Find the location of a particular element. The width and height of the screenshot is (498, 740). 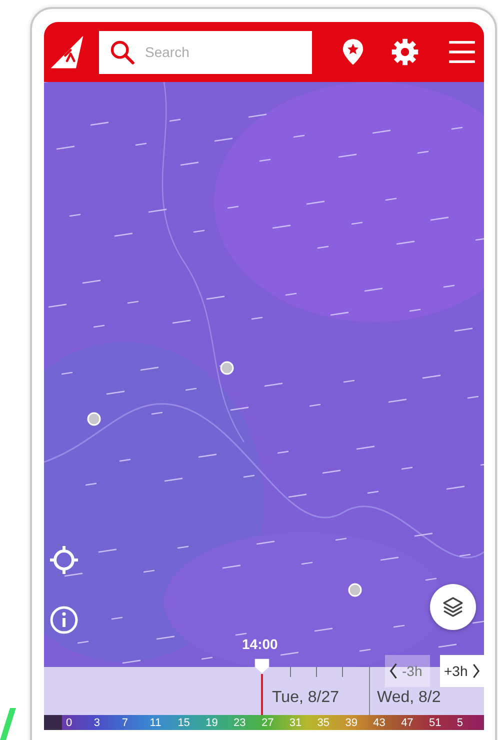

legend-value: 39 is located at coordinates (351, 722).